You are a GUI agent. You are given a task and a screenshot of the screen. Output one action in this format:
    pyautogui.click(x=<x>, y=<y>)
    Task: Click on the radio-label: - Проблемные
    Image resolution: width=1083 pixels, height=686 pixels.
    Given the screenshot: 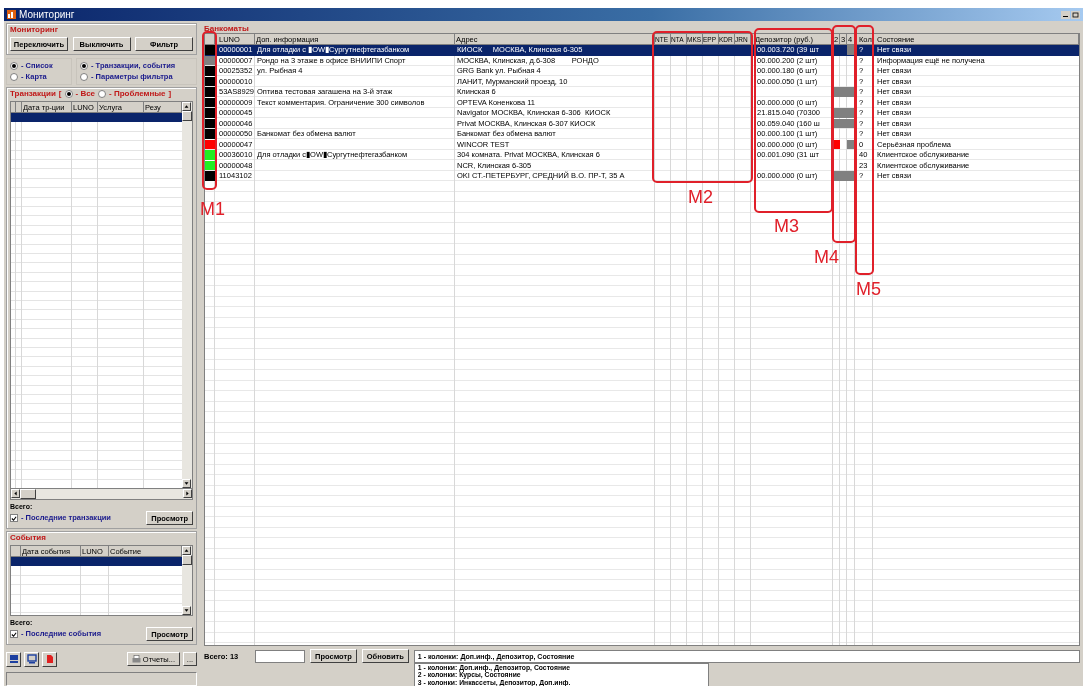 What is the action you would take?
    pyautogui.click(x=137, y=94)
    